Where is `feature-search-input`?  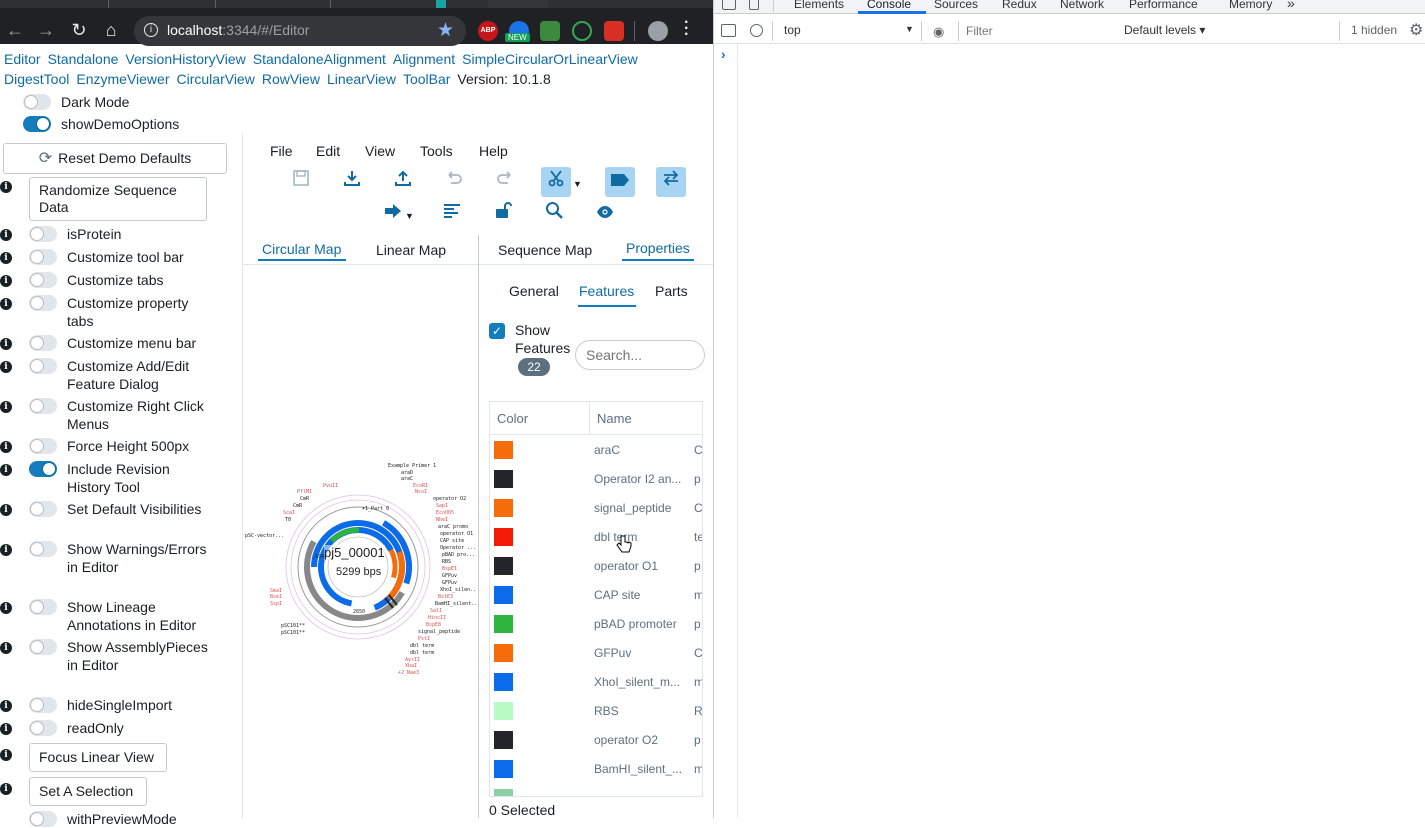
feature-search-input is located at coordinates (640, 355).